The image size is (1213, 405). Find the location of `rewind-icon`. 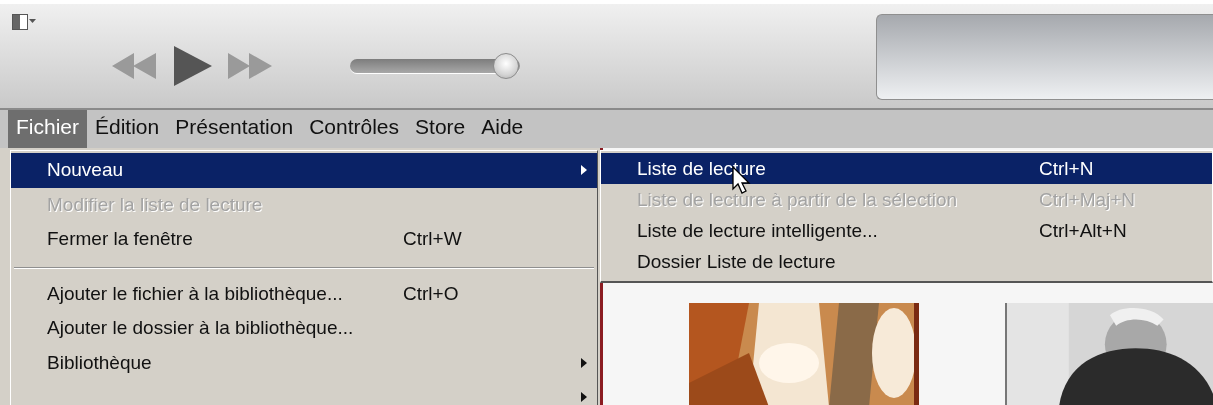

rewind-icon is located at coordinates (134, 66).